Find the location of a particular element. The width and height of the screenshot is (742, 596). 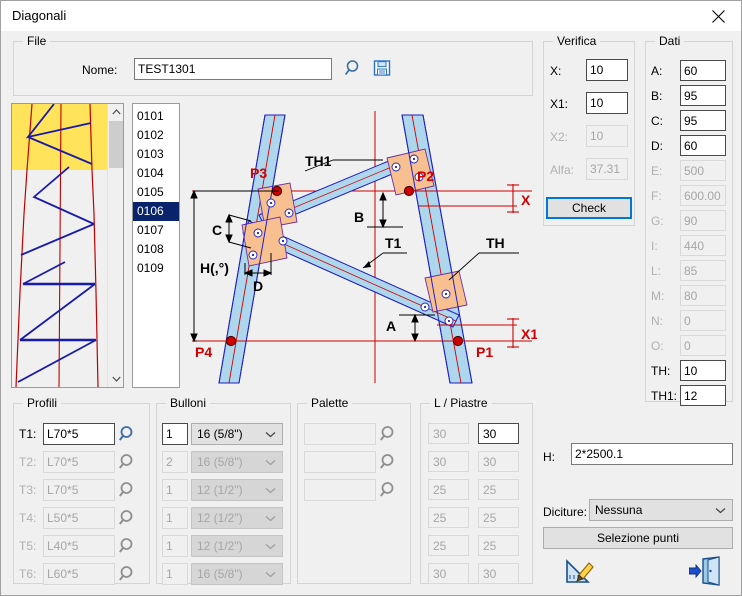

verifica-input-alfa: 37.31 is located at coordinates (607, 169).